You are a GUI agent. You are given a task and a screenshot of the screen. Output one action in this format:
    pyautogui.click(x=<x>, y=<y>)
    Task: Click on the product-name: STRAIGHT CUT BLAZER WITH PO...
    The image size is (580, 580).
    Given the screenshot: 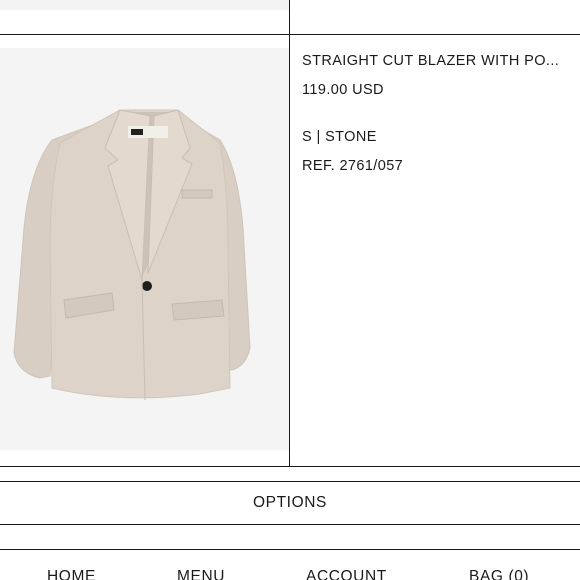 What is the action you would take?
    pyautogui.click(x=436, y=61)
    